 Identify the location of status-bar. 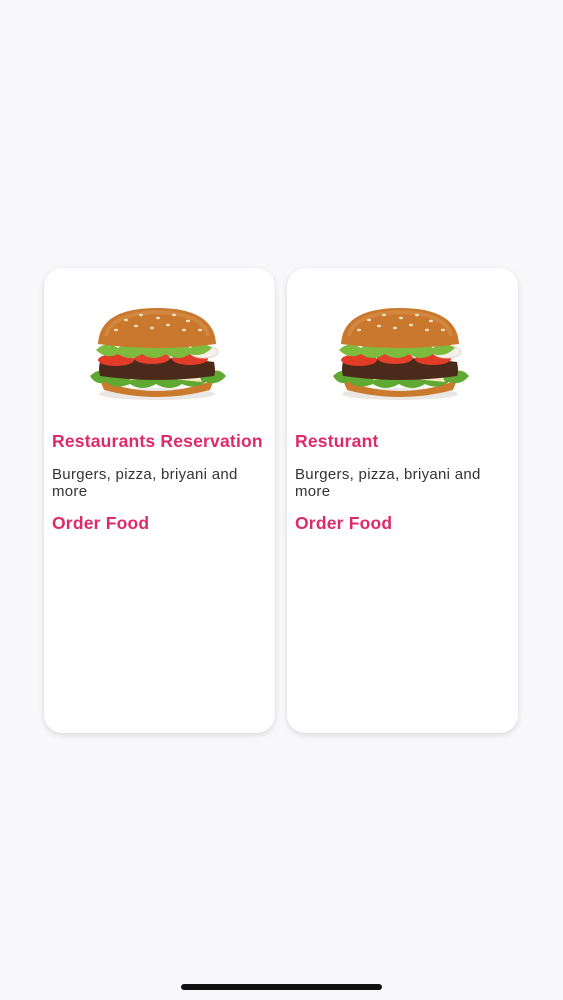
(281, 22).